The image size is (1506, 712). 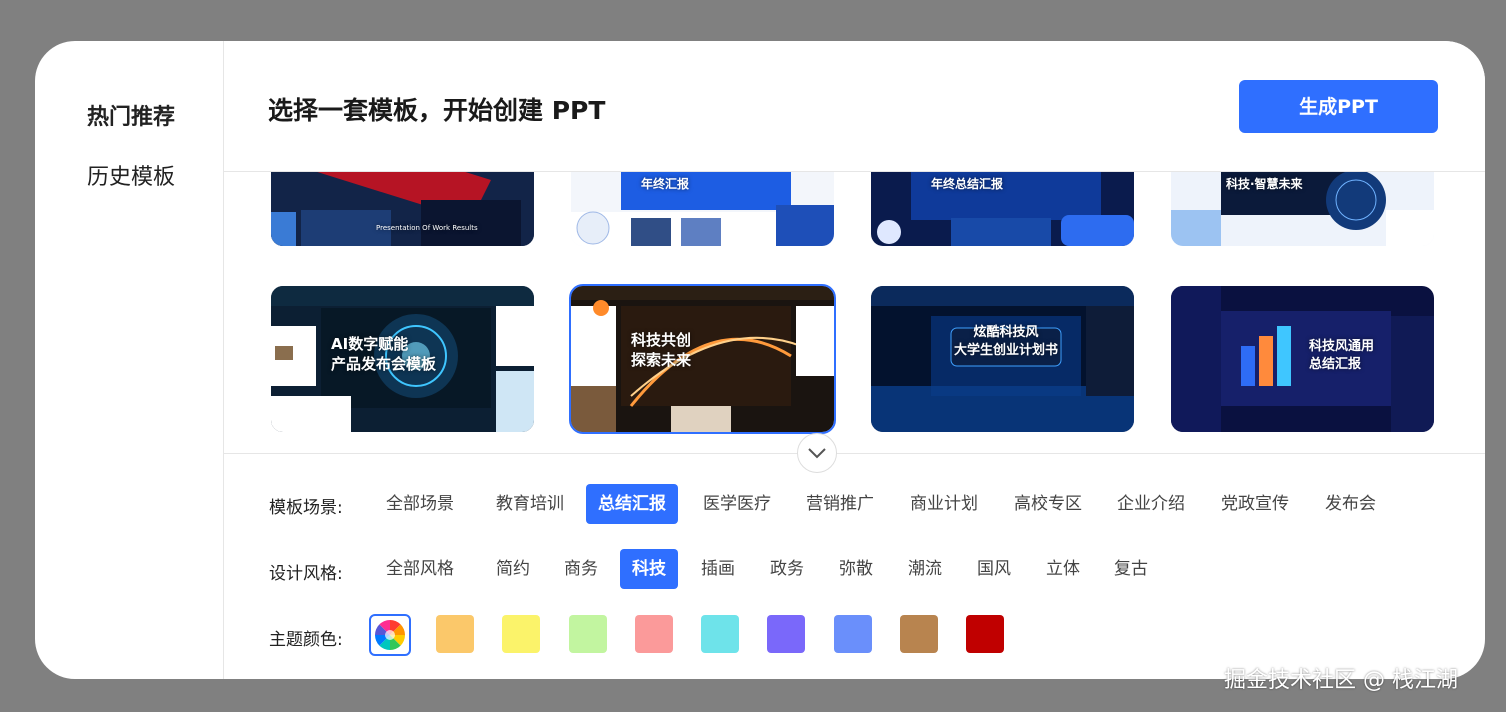 What do you see at coordinates (1151, 504) in the screenshot?
I see `scene-chip: 企业介绍` at bounding box center [1151, 504].